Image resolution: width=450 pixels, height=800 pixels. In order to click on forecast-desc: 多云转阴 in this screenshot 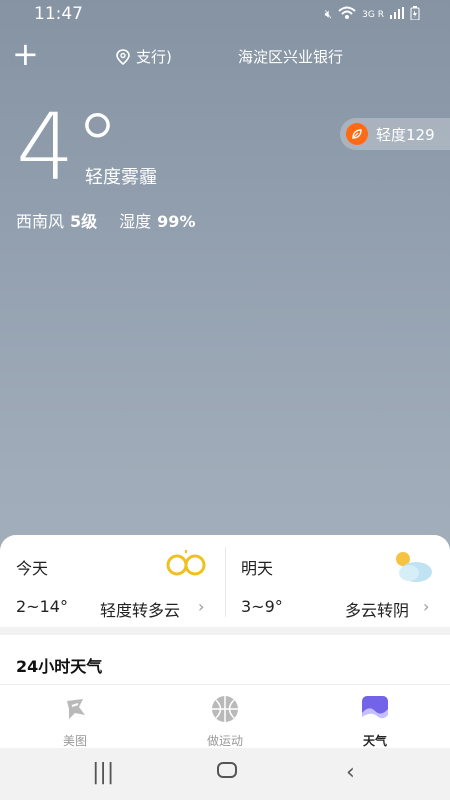, I will do `click(377, 610)`.